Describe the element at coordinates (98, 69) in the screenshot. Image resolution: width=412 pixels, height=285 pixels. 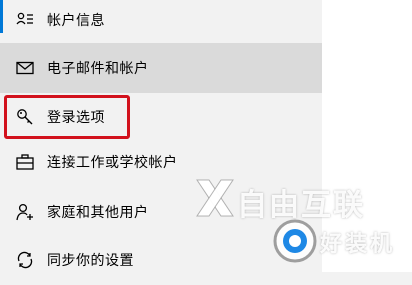
I see `nav-item-label: 电子邮件和帐户` at that location.